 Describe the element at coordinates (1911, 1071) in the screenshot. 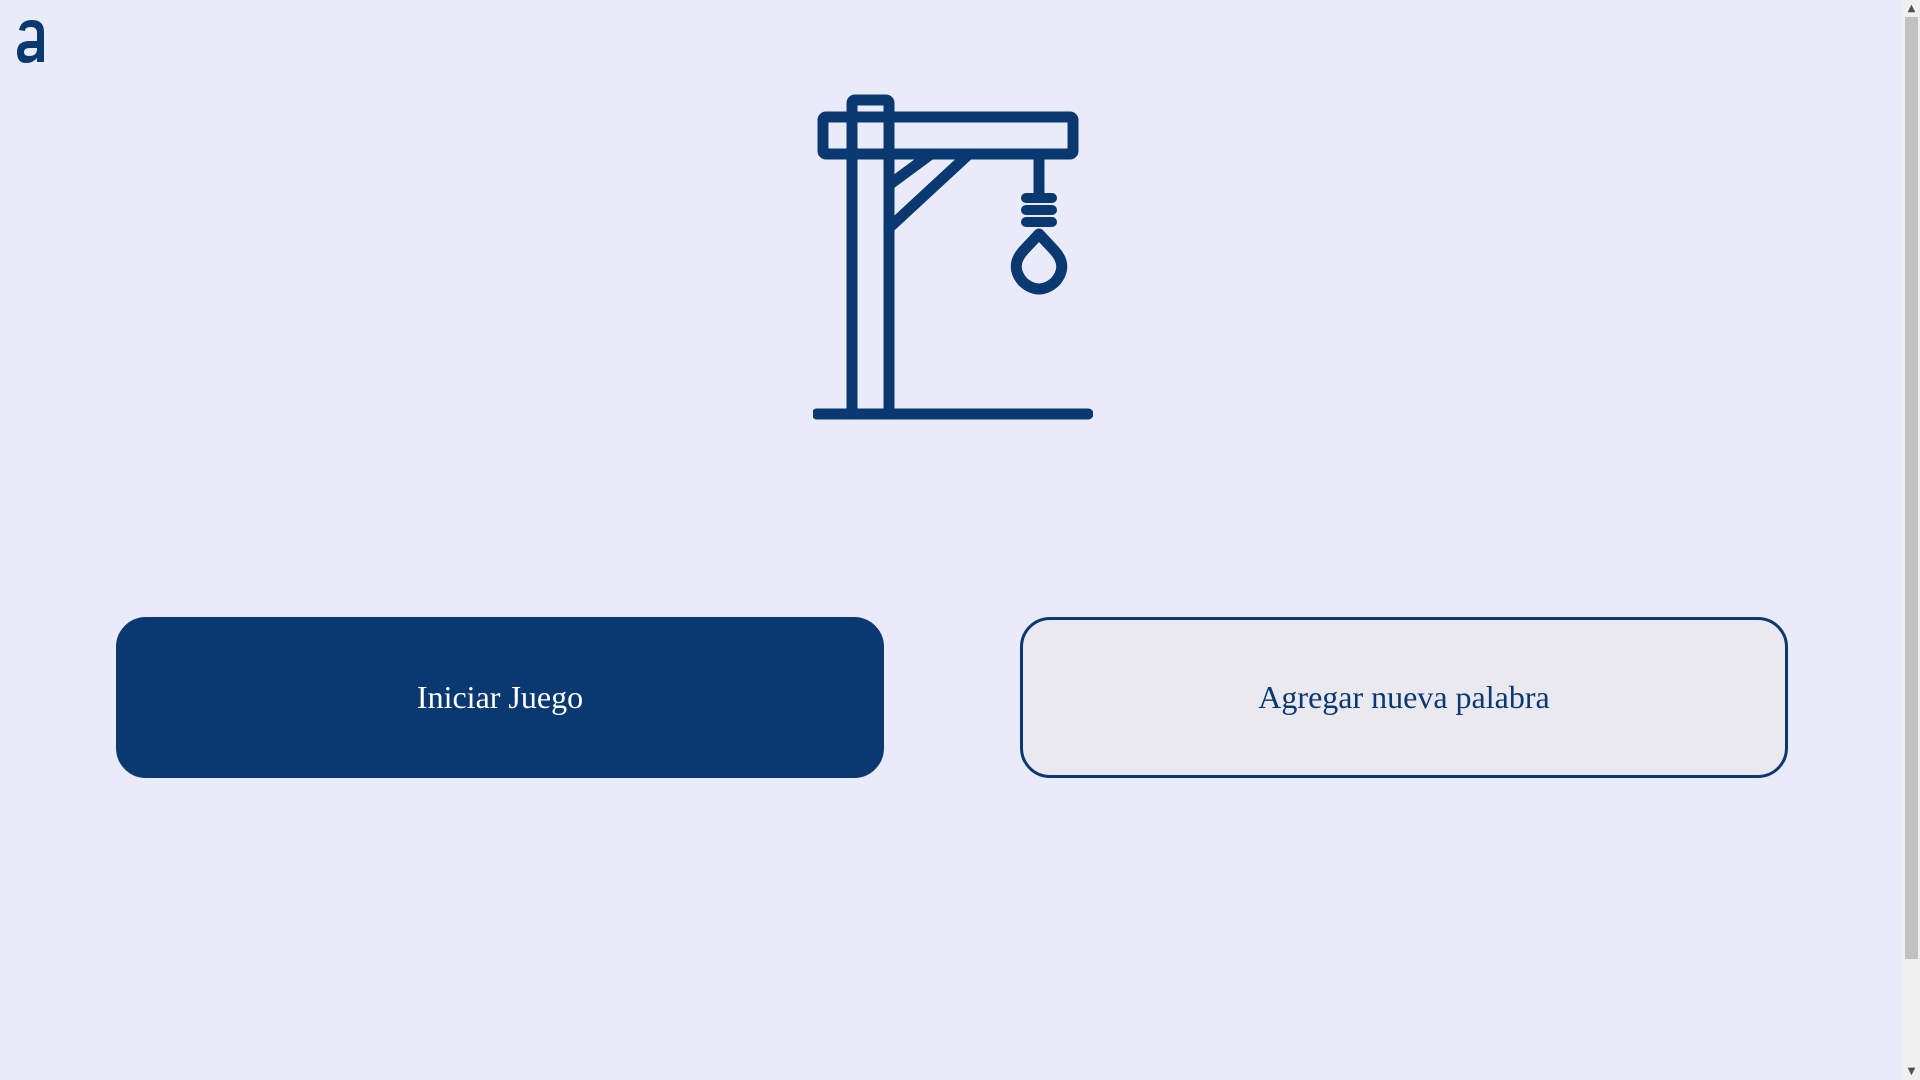

I see `scroll-down-icon: ▼` at that location.